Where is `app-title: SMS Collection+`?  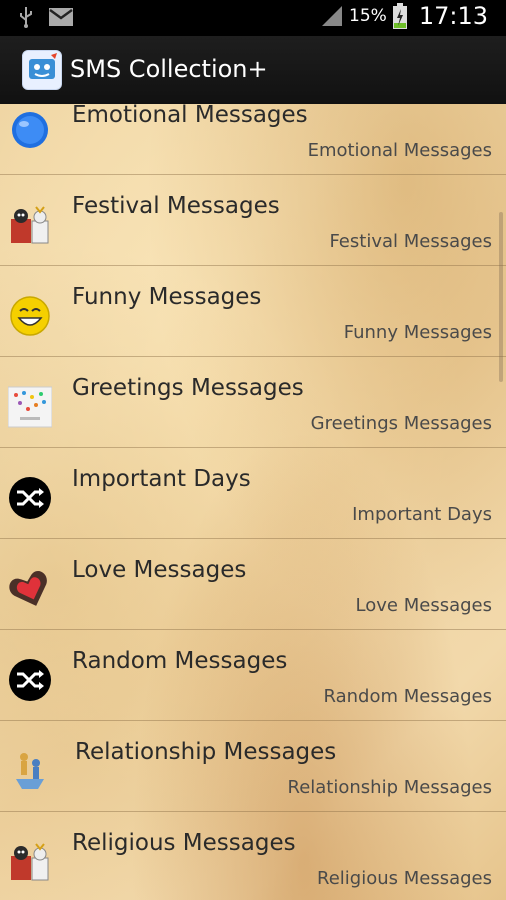 app-title: SMS Collection+ is located at coordinates (169, 69).